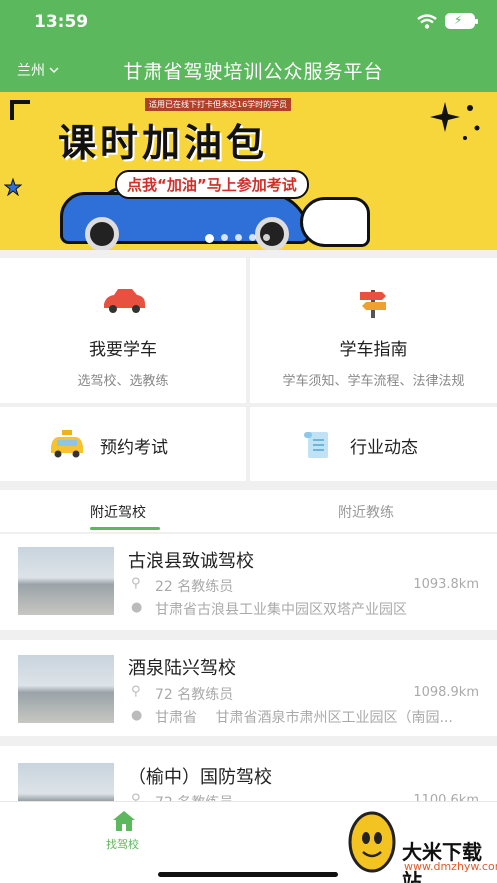  Describe the element at coordinates (248, 511) in the screenshot. I see `school-tabs: 附近驾校 附近教练` at that location.